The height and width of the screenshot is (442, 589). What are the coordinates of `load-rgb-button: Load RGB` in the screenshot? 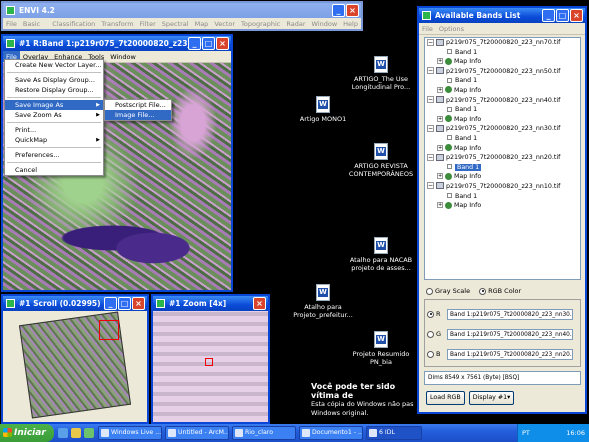 It's located at (445, 398).